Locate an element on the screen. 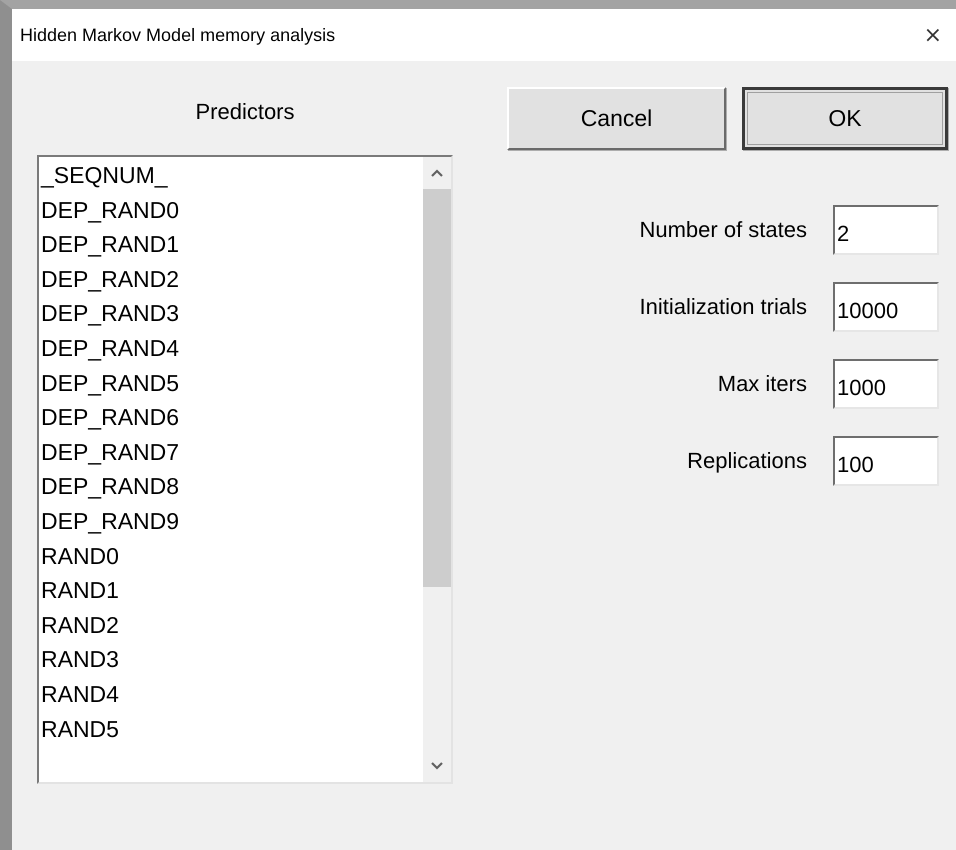  list-item: DEP_RAND6 is located at coordinates (231, 417).